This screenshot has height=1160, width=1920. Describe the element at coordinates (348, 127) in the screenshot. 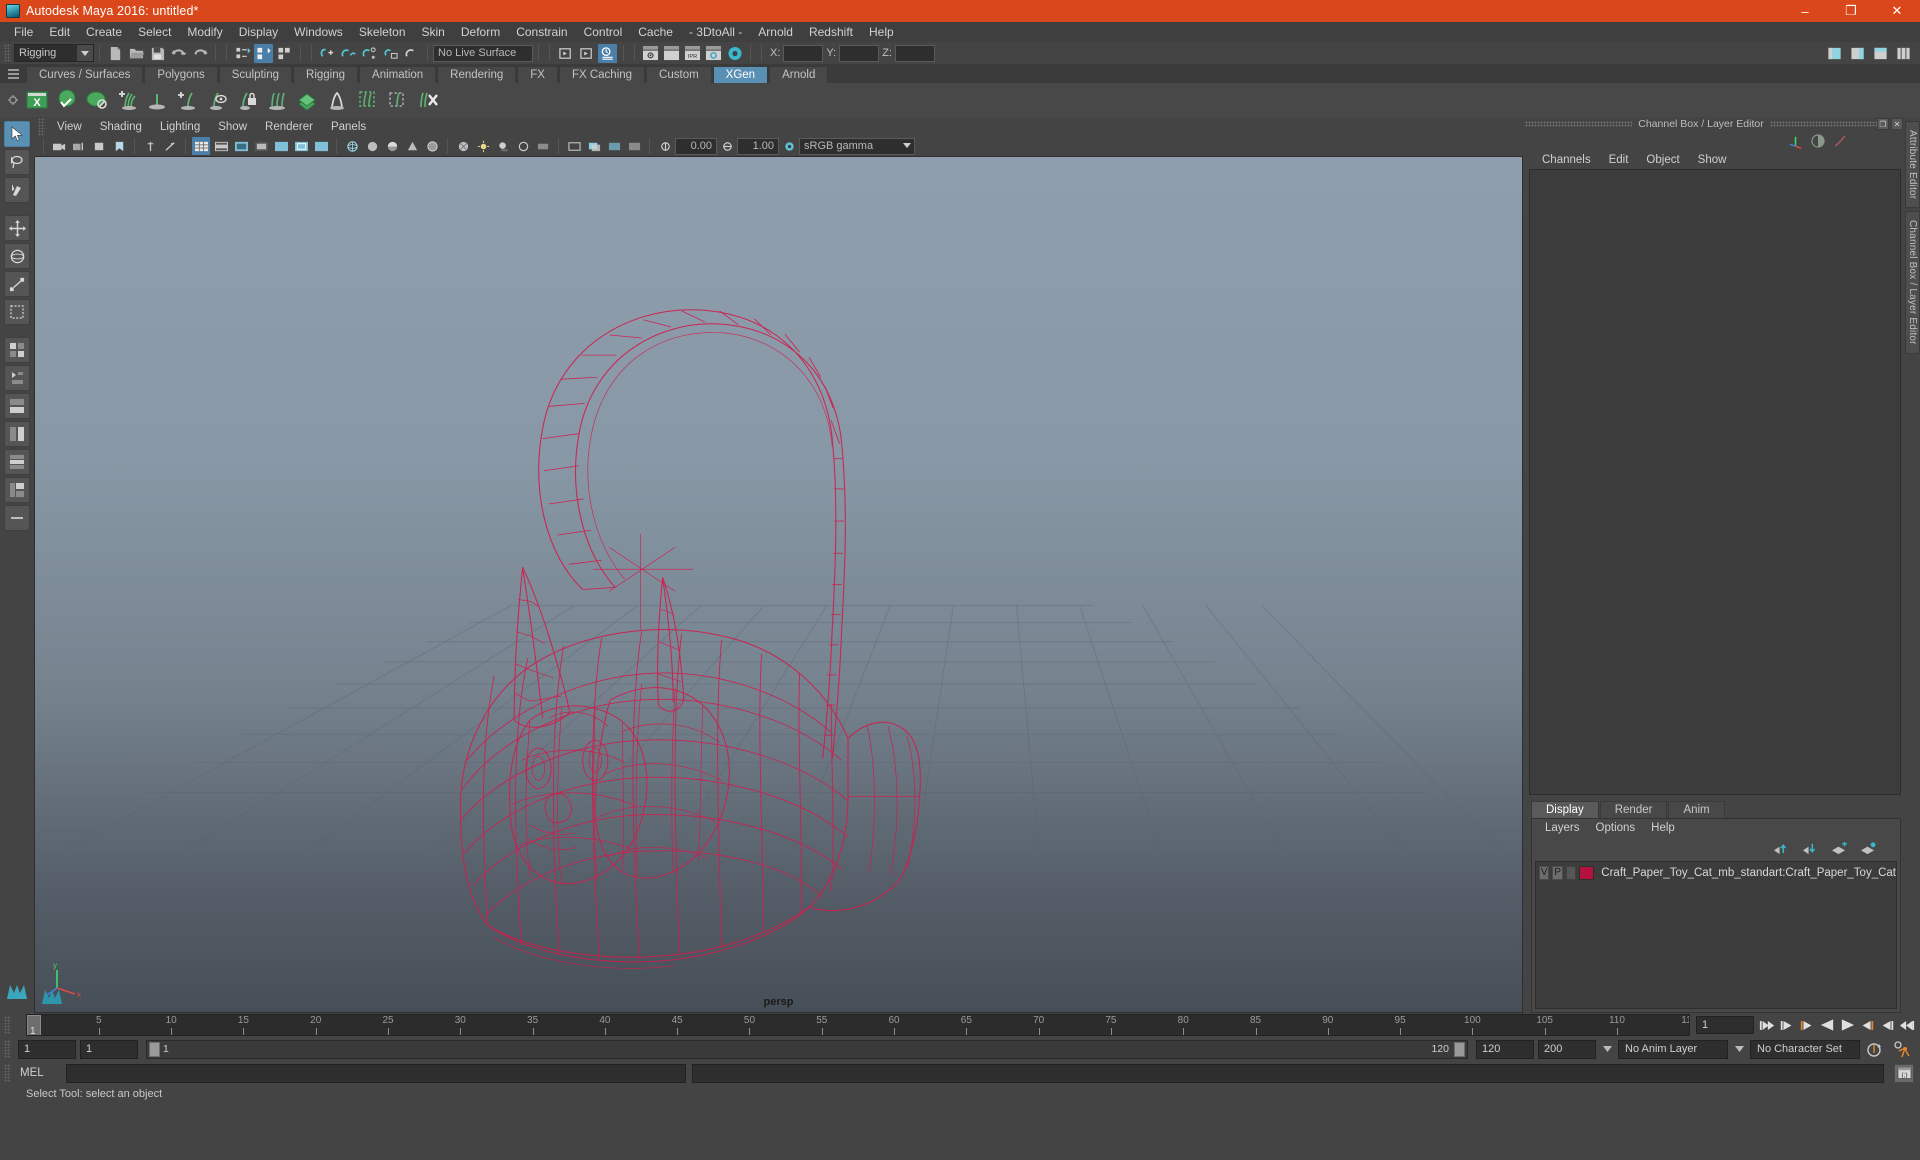

I see `viewport-menu-panels: Panels` at that location.